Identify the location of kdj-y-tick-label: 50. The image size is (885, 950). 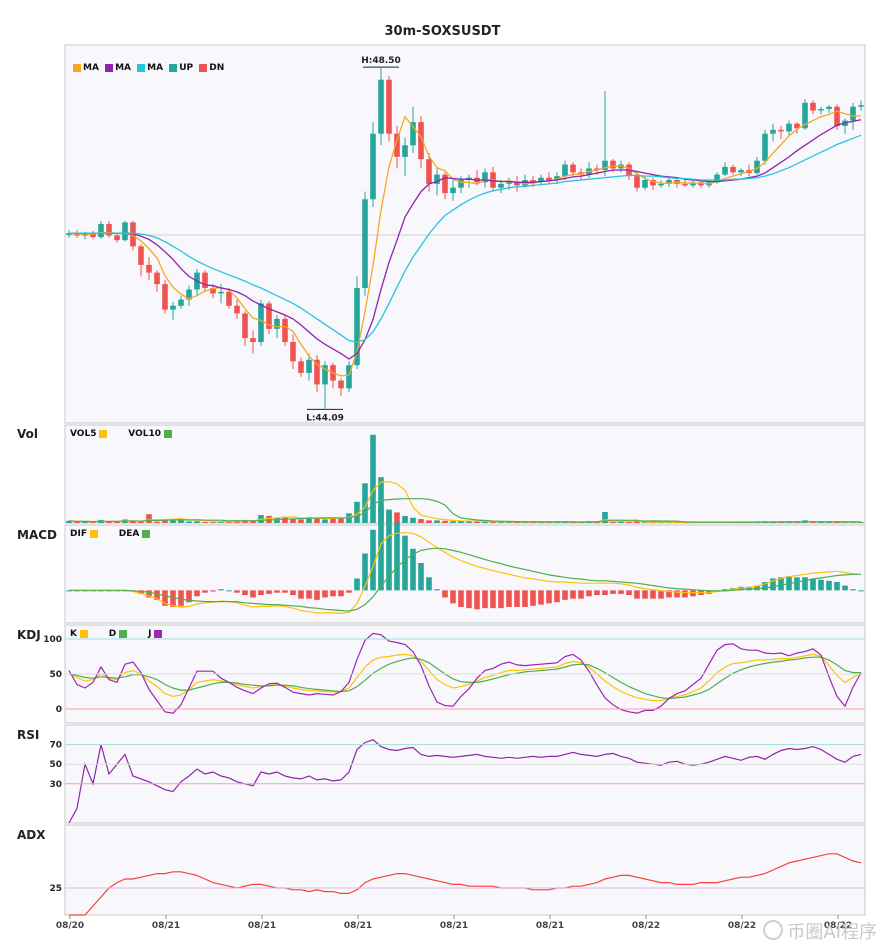
(55, 675).